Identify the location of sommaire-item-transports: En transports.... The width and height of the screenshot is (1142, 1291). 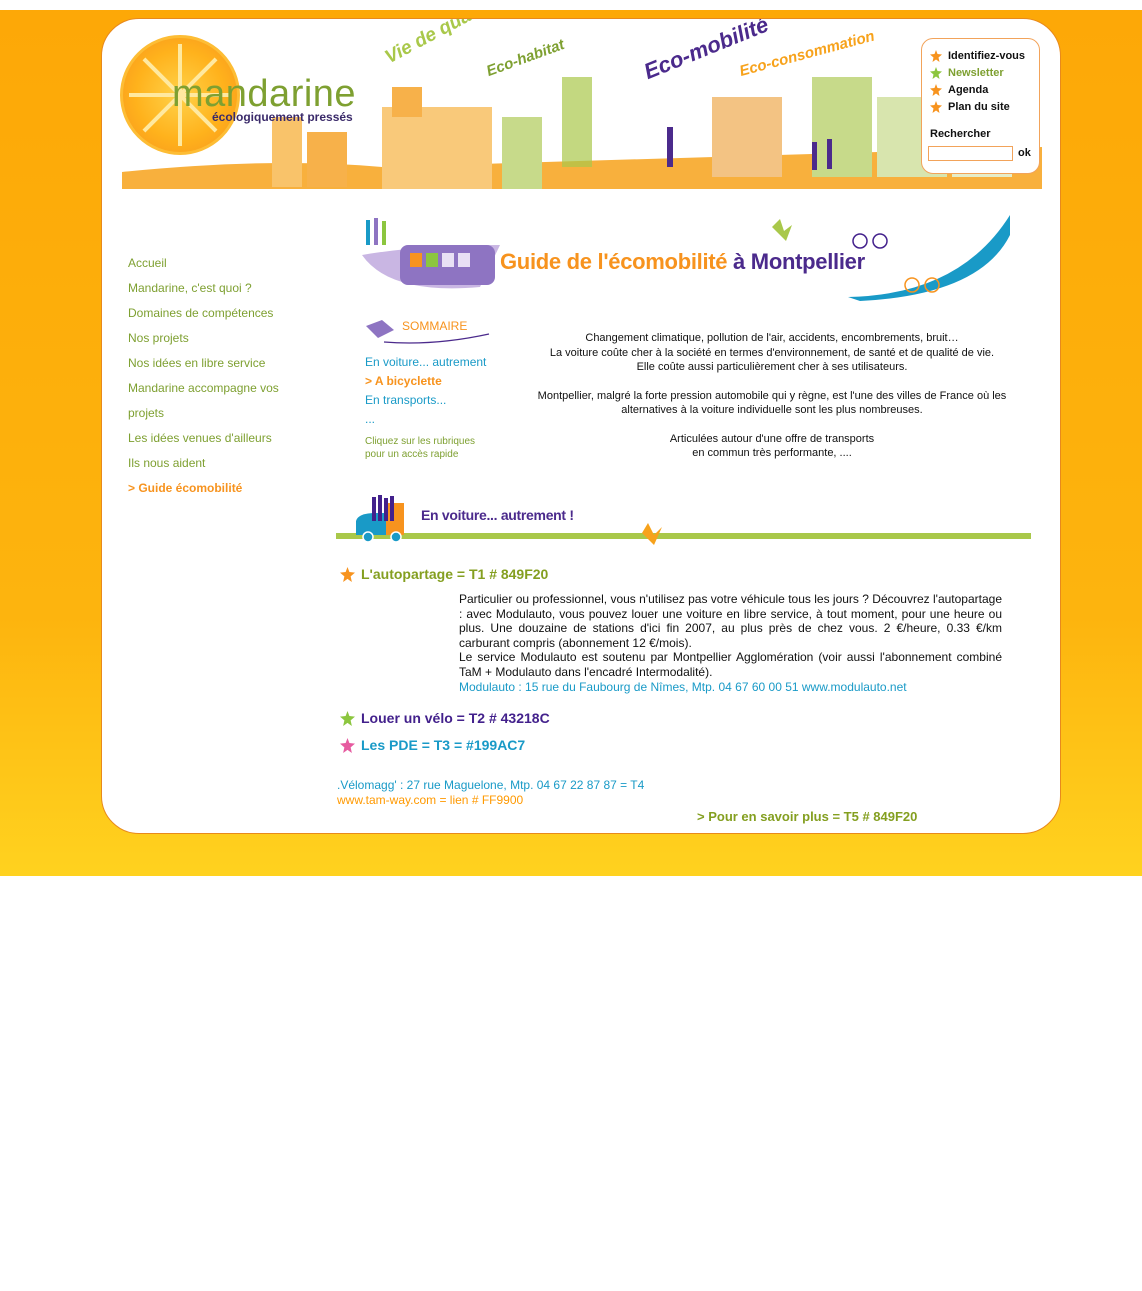
(435, 400).